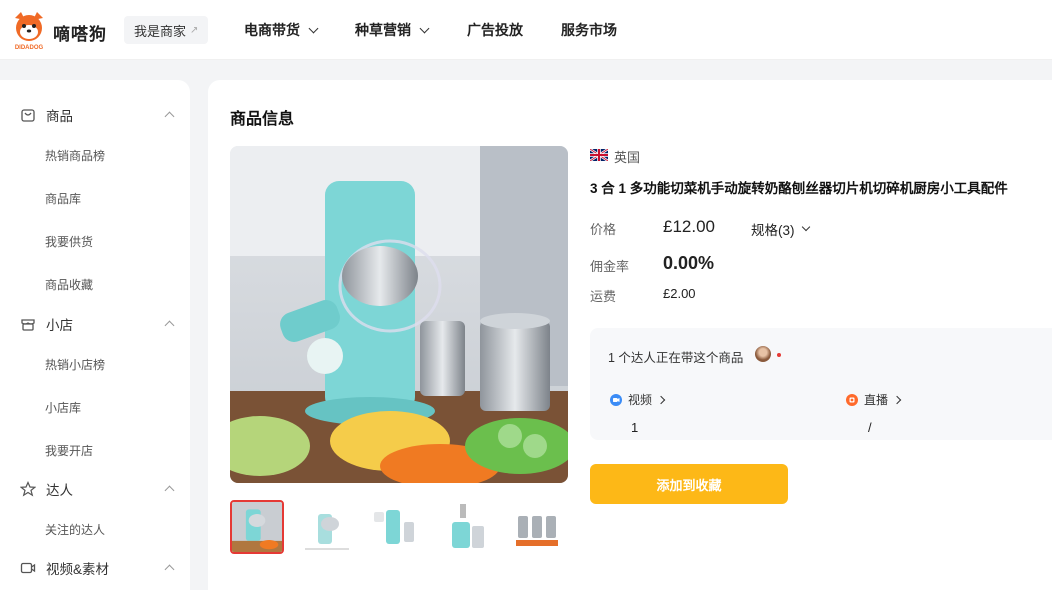 Image resolution: width=1052 pixels, height=590 pixels. Describe the element at coordinates (69, 241) in the screenshot. I see `sidebar-item-supply: 我要供货` at that location.